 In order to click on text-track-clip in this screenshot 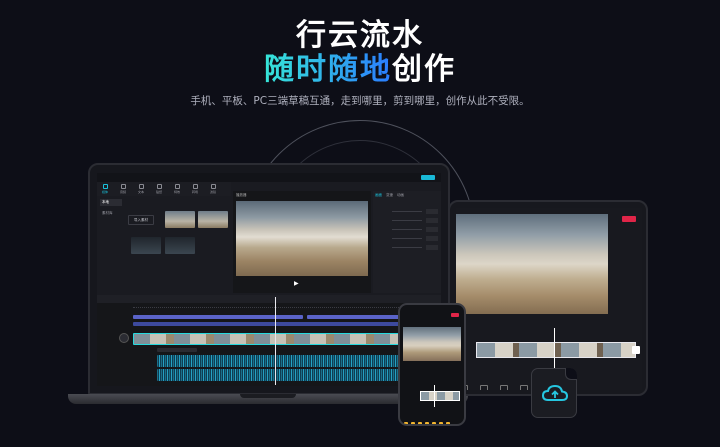, I will do `click(218, 317)`.